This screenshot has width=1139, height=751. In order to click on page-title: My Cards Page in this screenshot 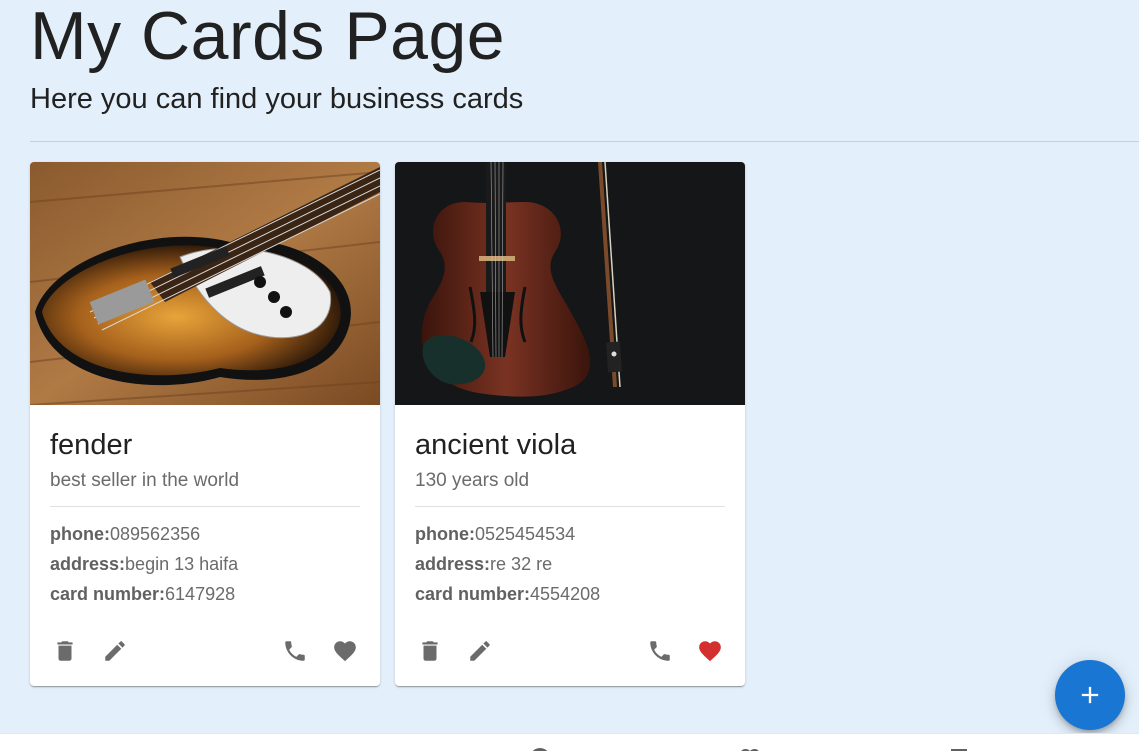, I will do `click(268, 37)`.